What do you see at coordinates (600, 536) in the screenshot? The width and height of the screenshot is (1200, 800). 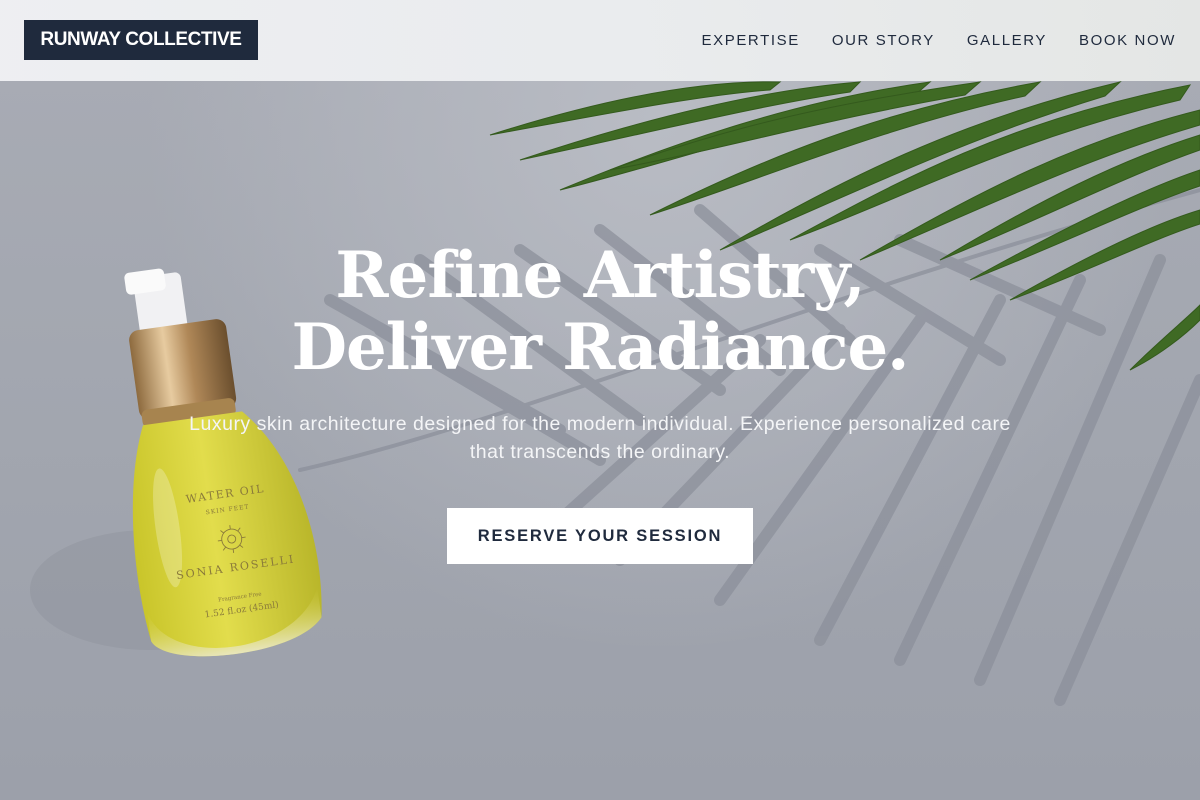 I see `reserve-session-button: RESERVE YOUR SESSION` at bounding box center [600, 536].